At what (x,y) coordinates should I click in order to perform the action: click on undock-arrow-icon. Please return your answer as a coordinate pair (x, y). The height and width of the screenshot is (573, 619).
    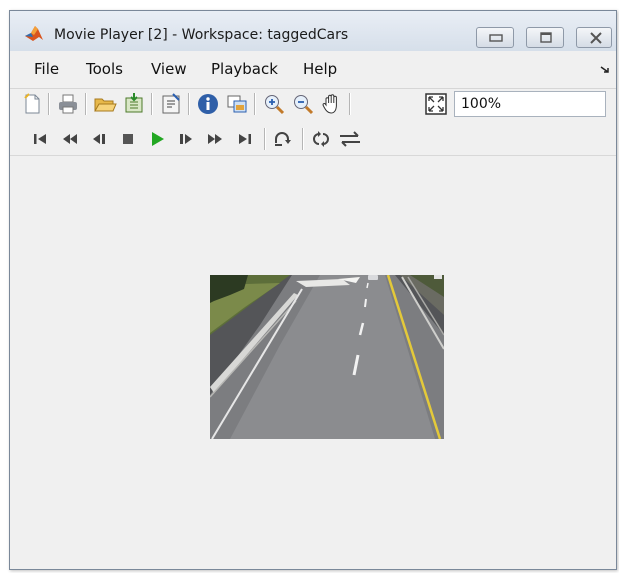
    Looking at the image, I should click on (605, 70).